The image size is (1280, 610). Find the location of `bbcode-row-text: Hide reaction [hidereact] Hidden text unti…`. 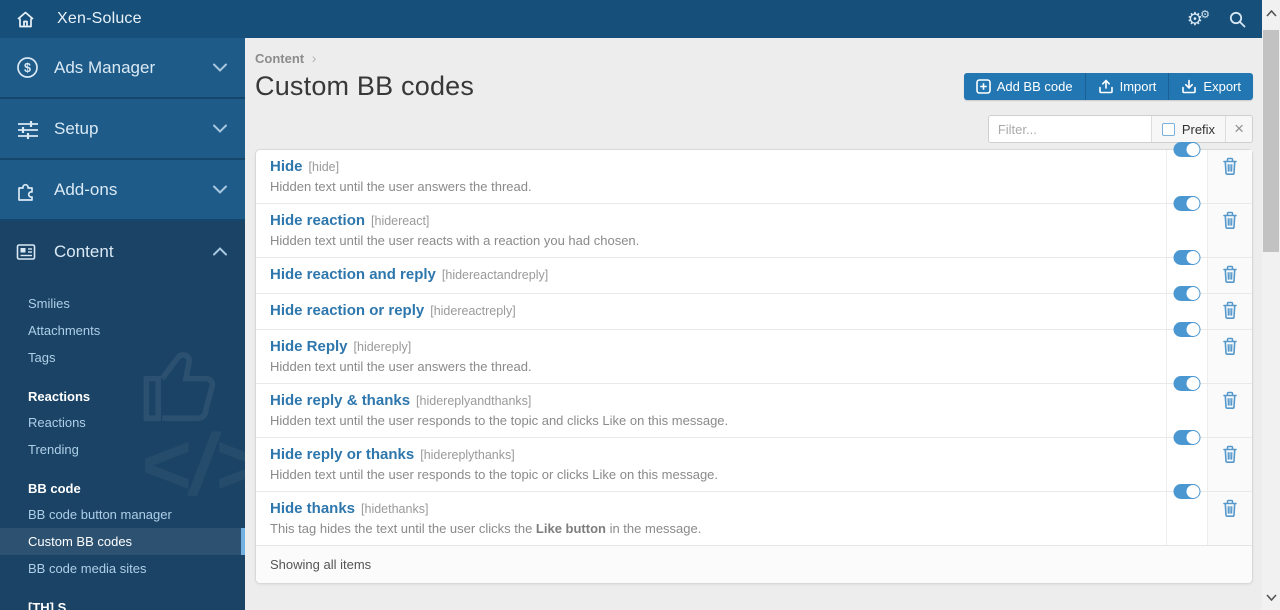

bbcode-row-text: Hide reaction [hidereact] Hidden text unti… is located at coordinates (711, 230).